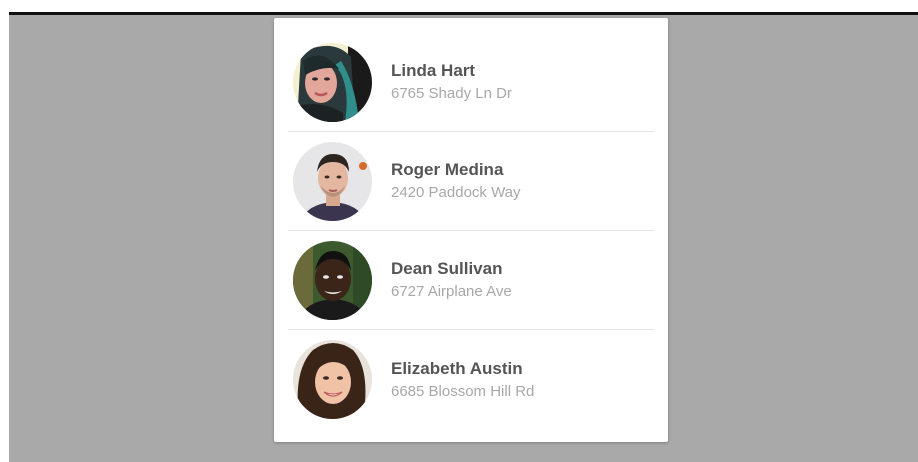 The width and height of the screenshot is (918, 462). Describe the element at coordinates (451, 291) in the screenshot. I see `contact-address: 6727 Airplane Ave` at that location.